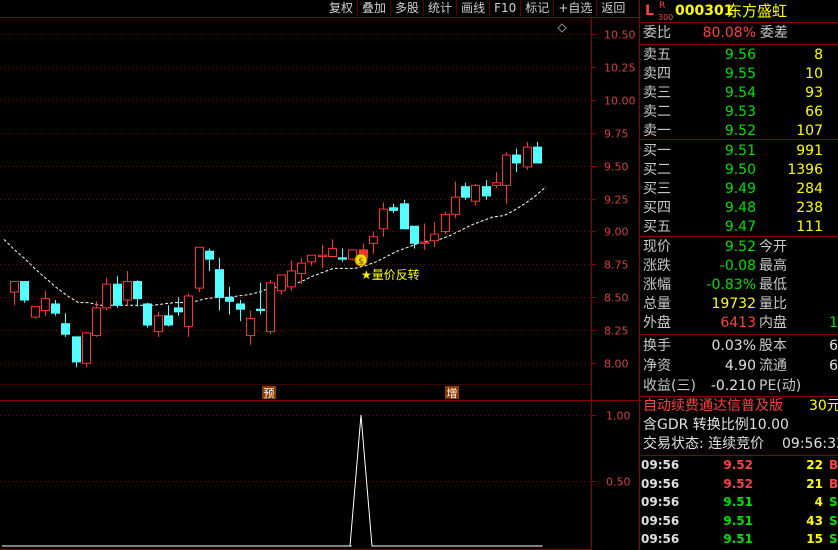 This screenshot has height=550, width=838. Describe the element at coordinates (620, 35) in the screenshot. I see `price-tick-label: 10.50` at that location.